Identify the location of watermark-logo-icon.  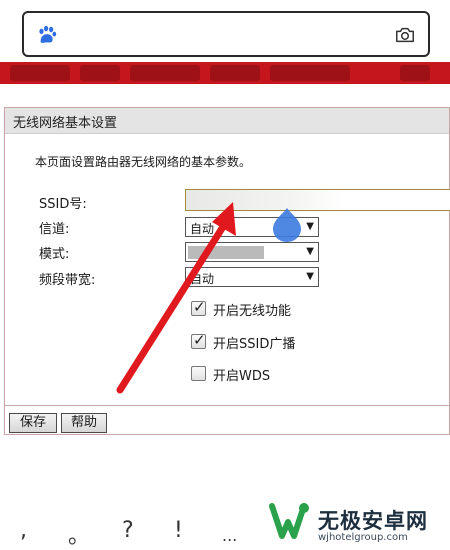
(289, 521).